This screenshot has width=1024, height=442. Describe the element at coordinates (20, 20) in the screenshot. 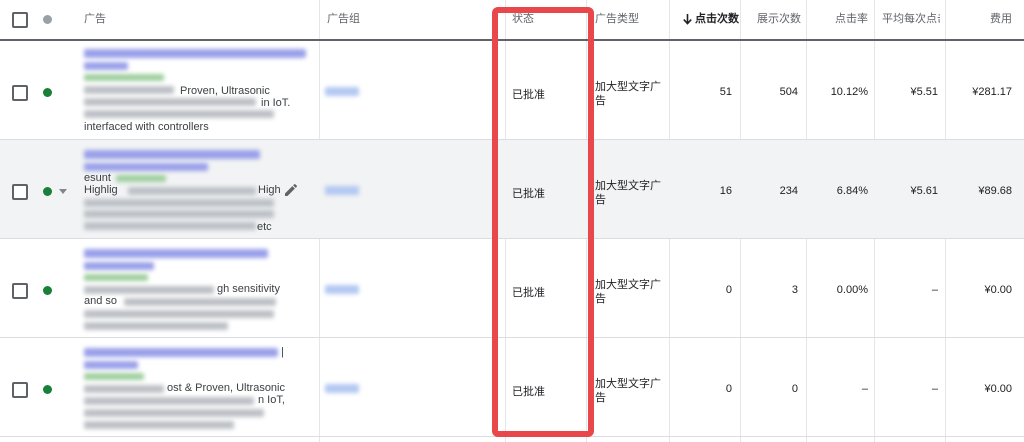

I see `select-all-checkbox` at that location.